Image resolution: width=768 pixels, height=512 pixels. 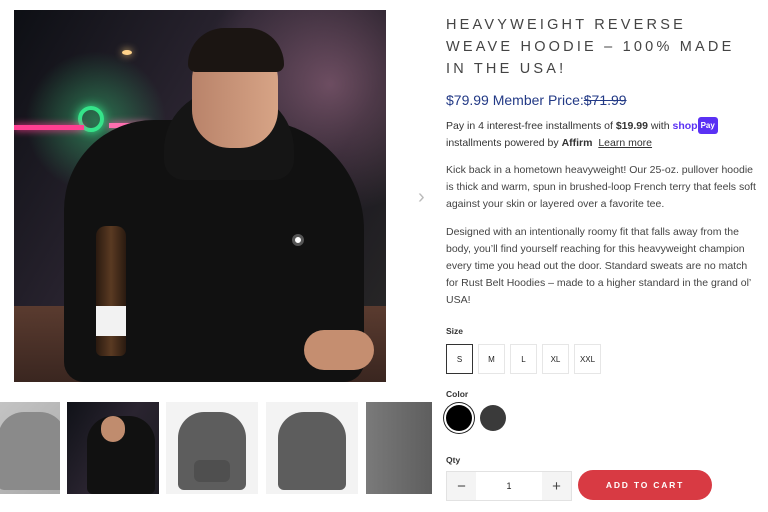 What do you see at coordinates (113, 429) in the screenshot?
I see `model-face` at bounding box center [113, 429].